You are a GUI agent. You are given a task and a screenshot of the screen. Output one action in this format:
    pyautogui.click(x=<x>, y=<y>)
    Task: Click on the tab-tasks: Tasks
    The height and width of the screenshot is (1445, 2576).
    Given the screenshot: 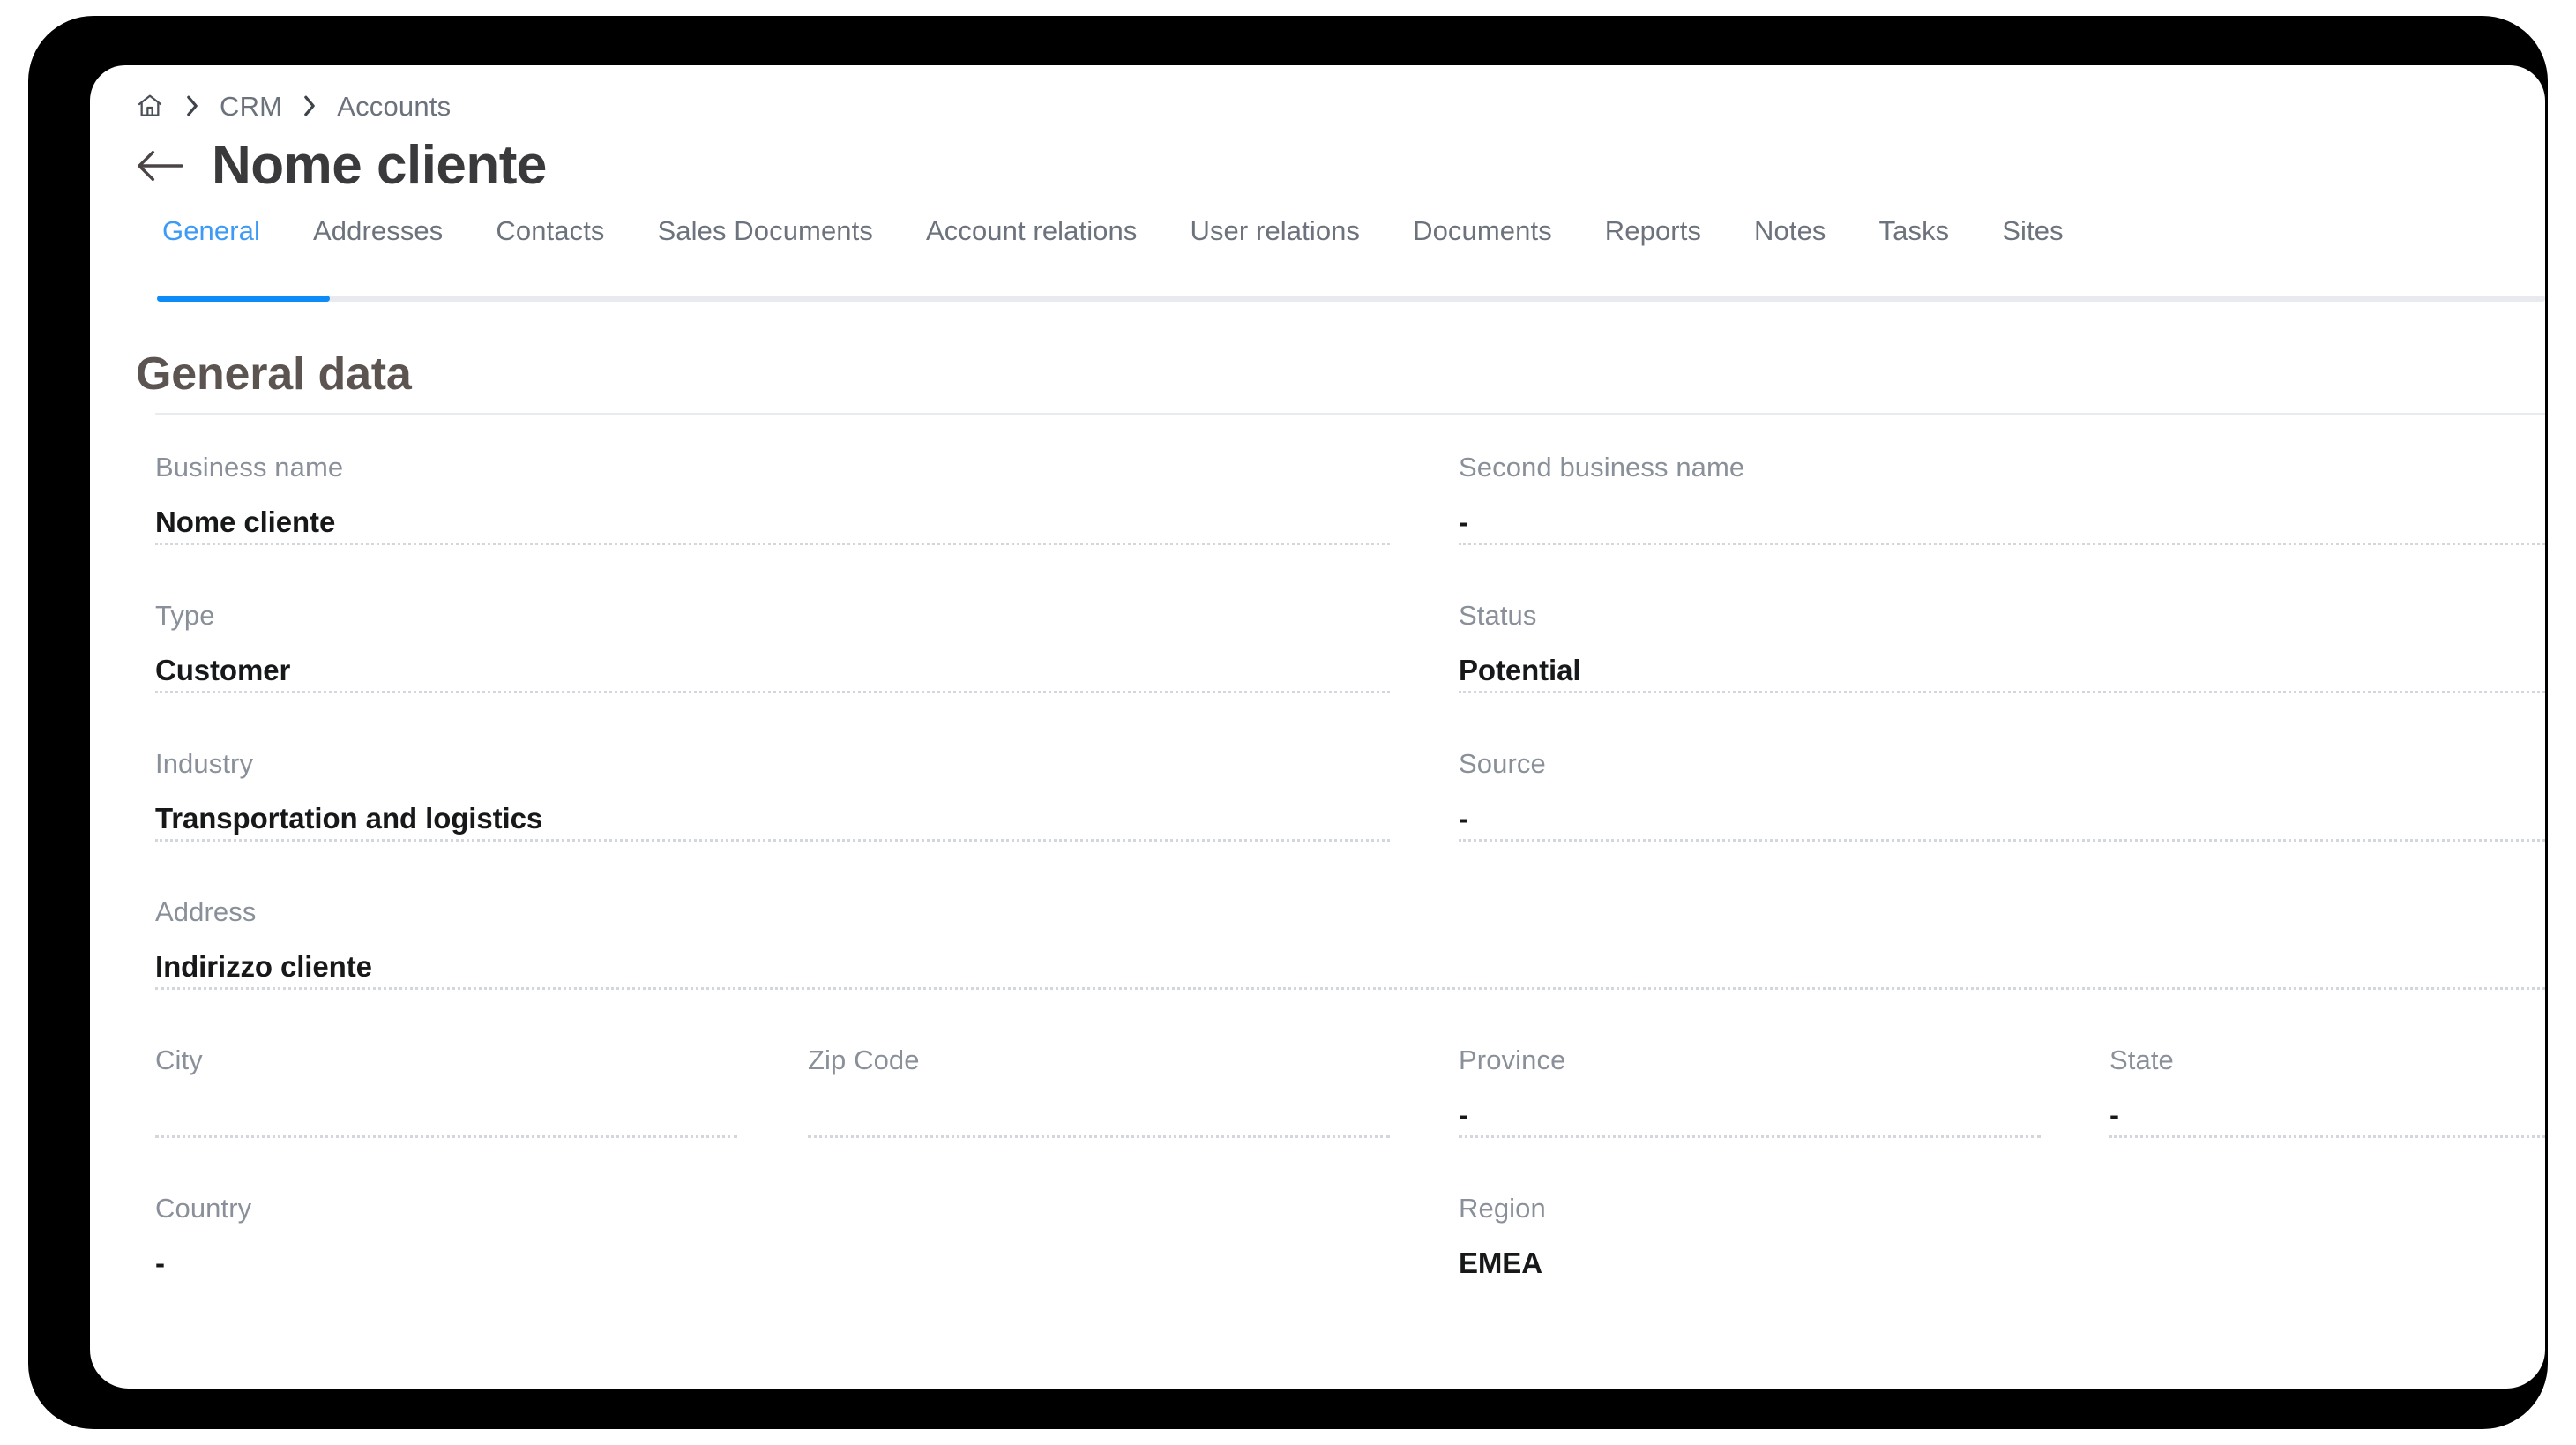 What is the action you would take?
    pyautogui.click(x=1914, y=230)
    